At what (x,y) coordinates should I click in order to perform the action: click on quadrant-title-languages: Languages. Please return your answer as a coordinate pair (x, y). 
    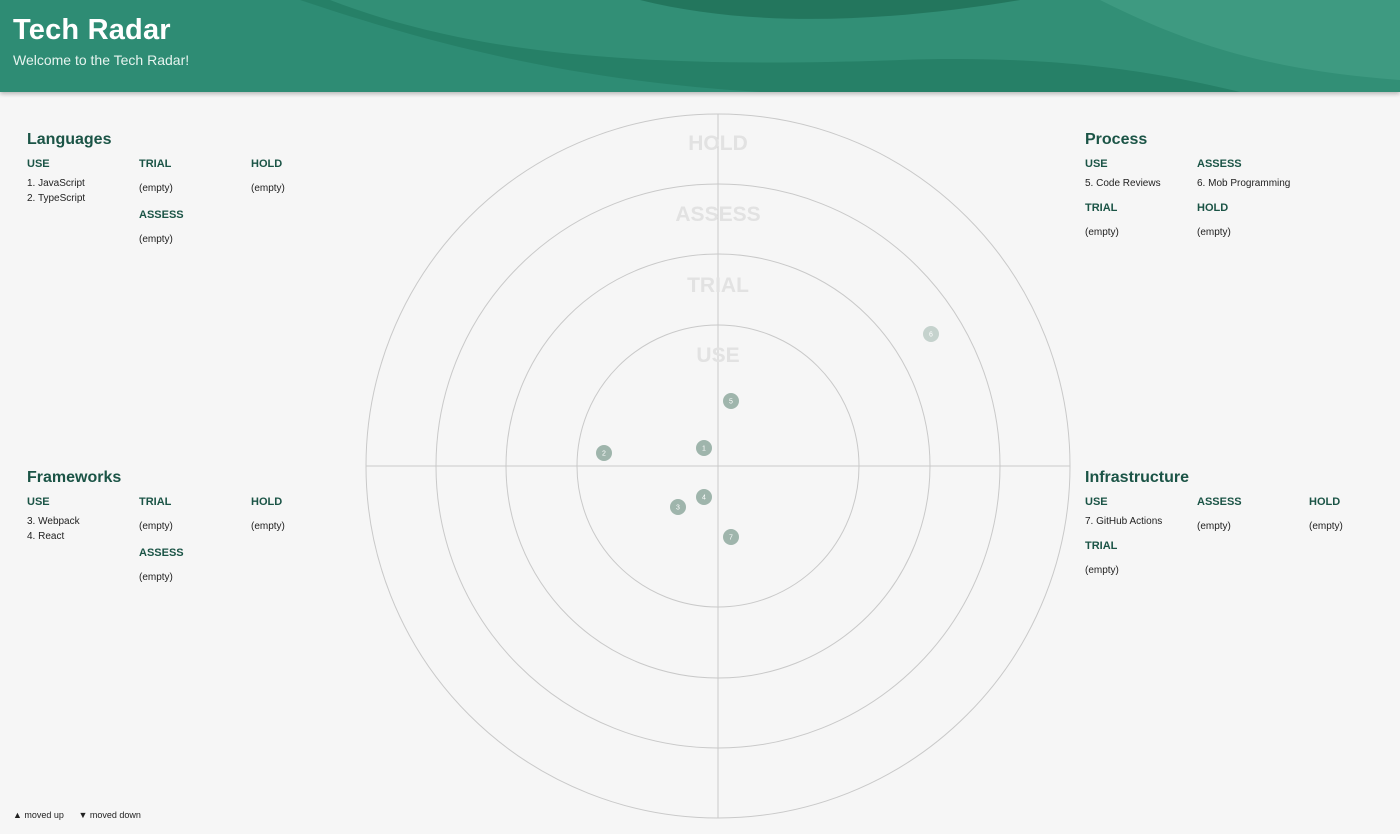
    Looking at the image, I should click on (69, 139).